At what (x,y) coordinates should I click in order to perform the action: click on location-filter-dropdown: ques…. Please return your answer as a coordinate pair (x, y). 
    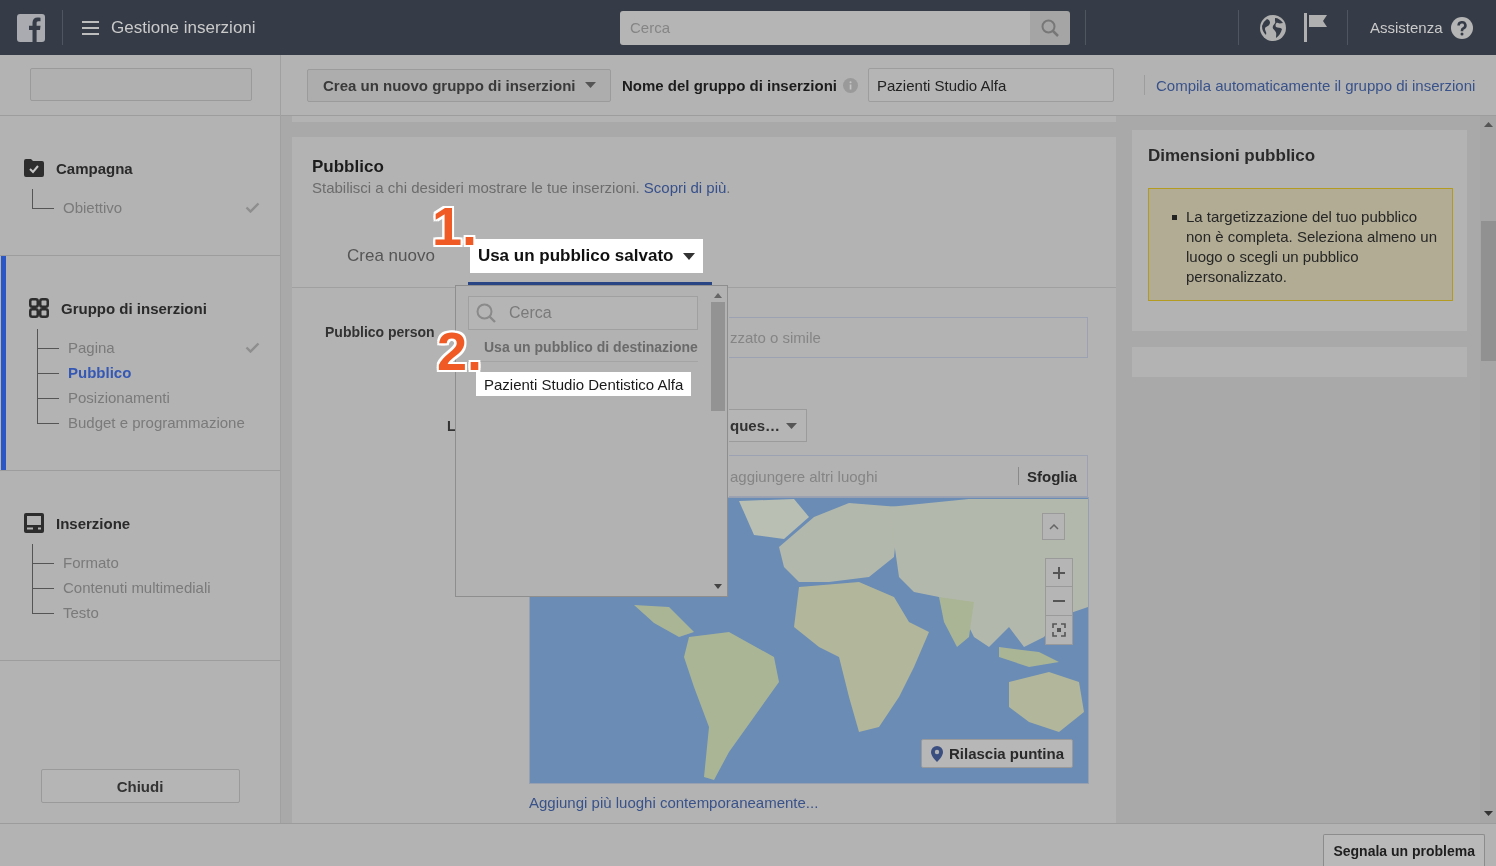
    Looking at the image, I should click on (768, 425).